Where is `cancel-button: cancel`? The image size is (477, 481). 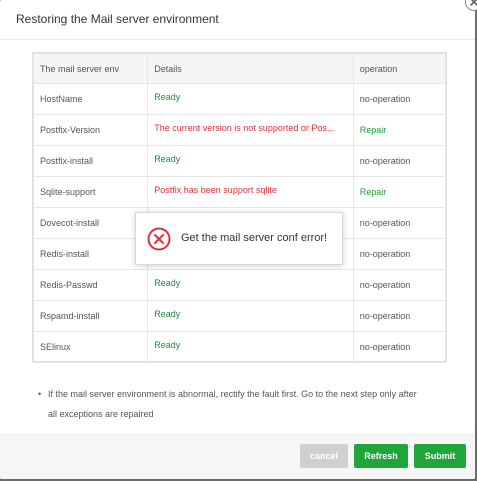
cancel-button: cancel is located at coordinates (324, 456).